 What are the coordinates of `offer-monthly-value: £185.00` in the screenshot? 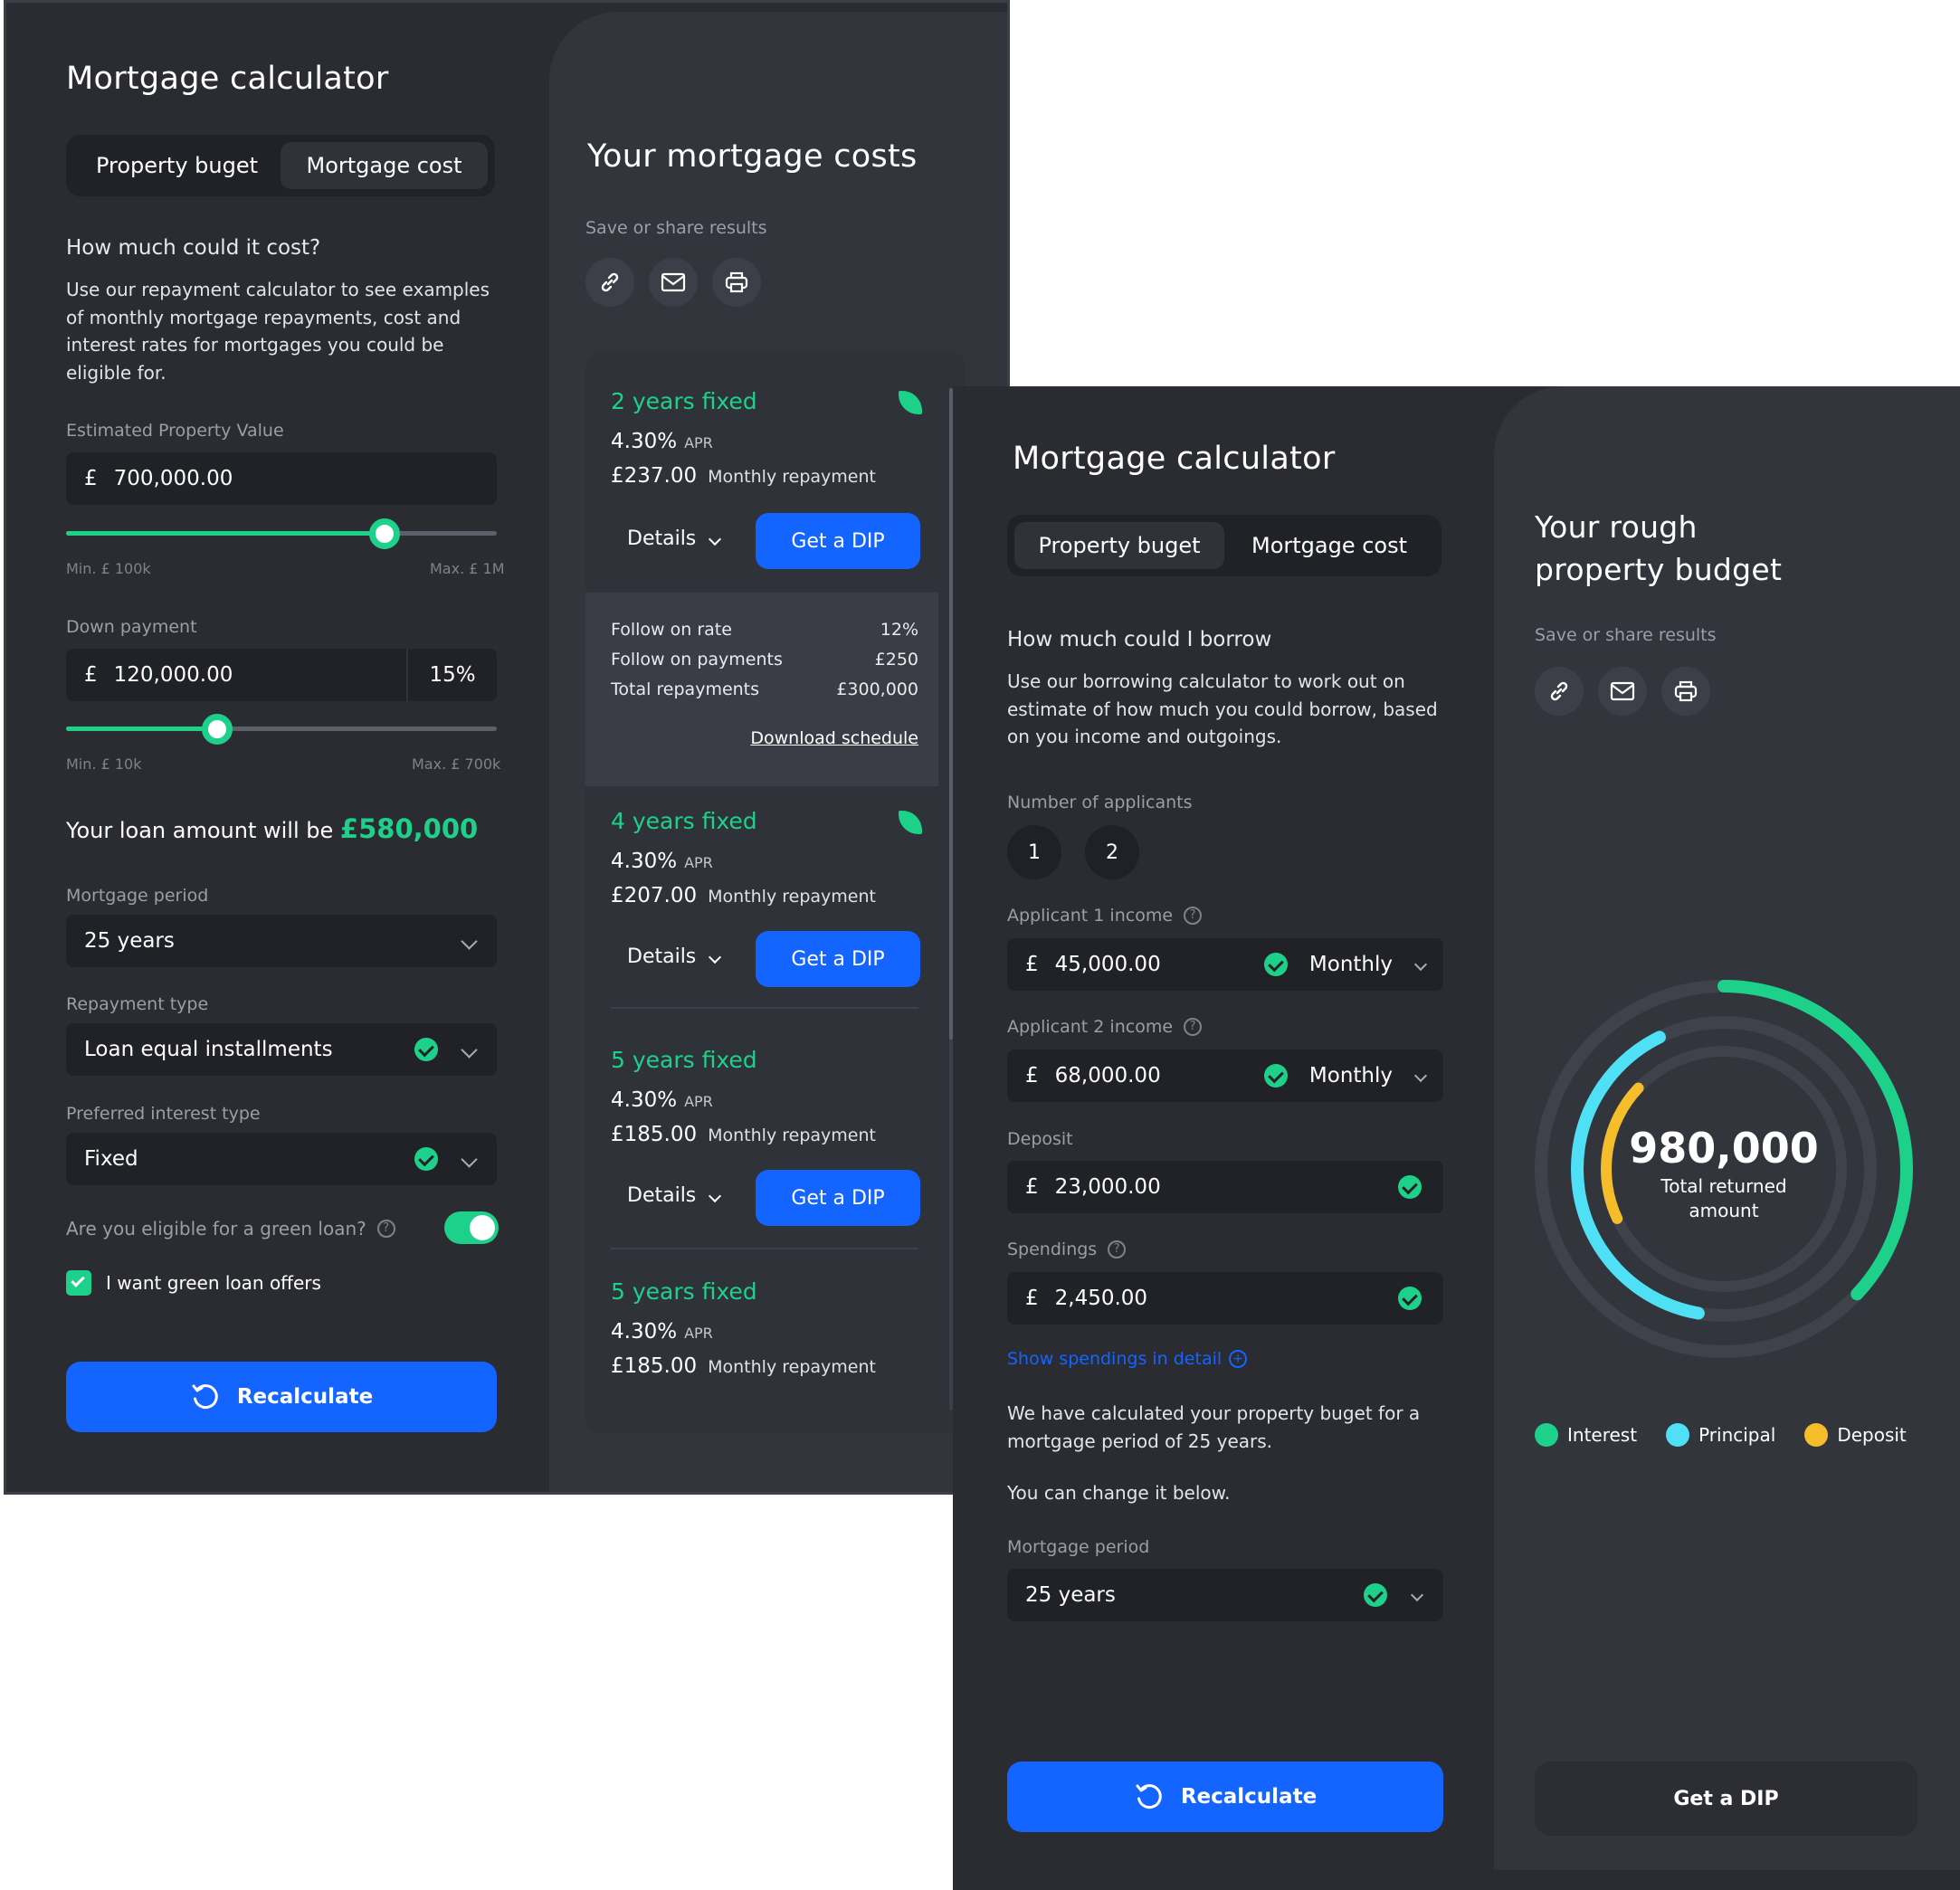 It's located at (654, 1134).